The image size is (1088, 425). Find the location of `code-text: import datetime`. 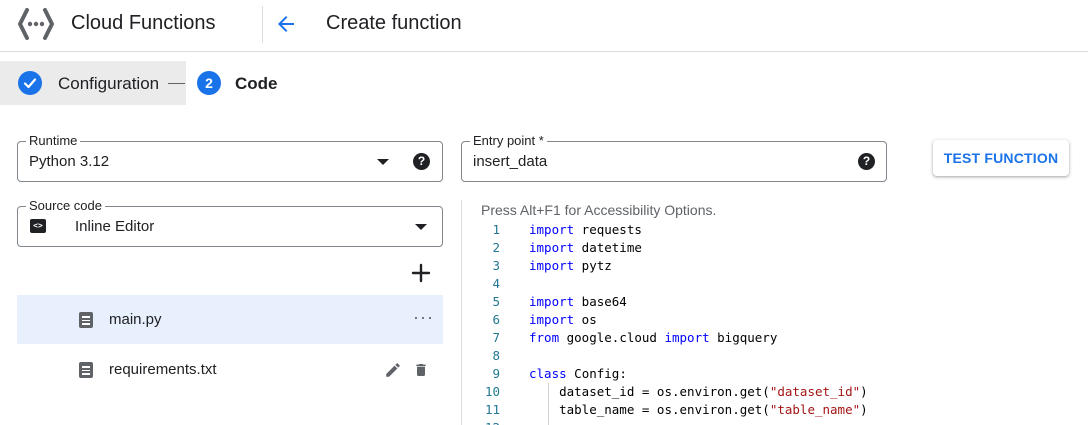

code-text: import datetime is located at coordinates (585, 248).